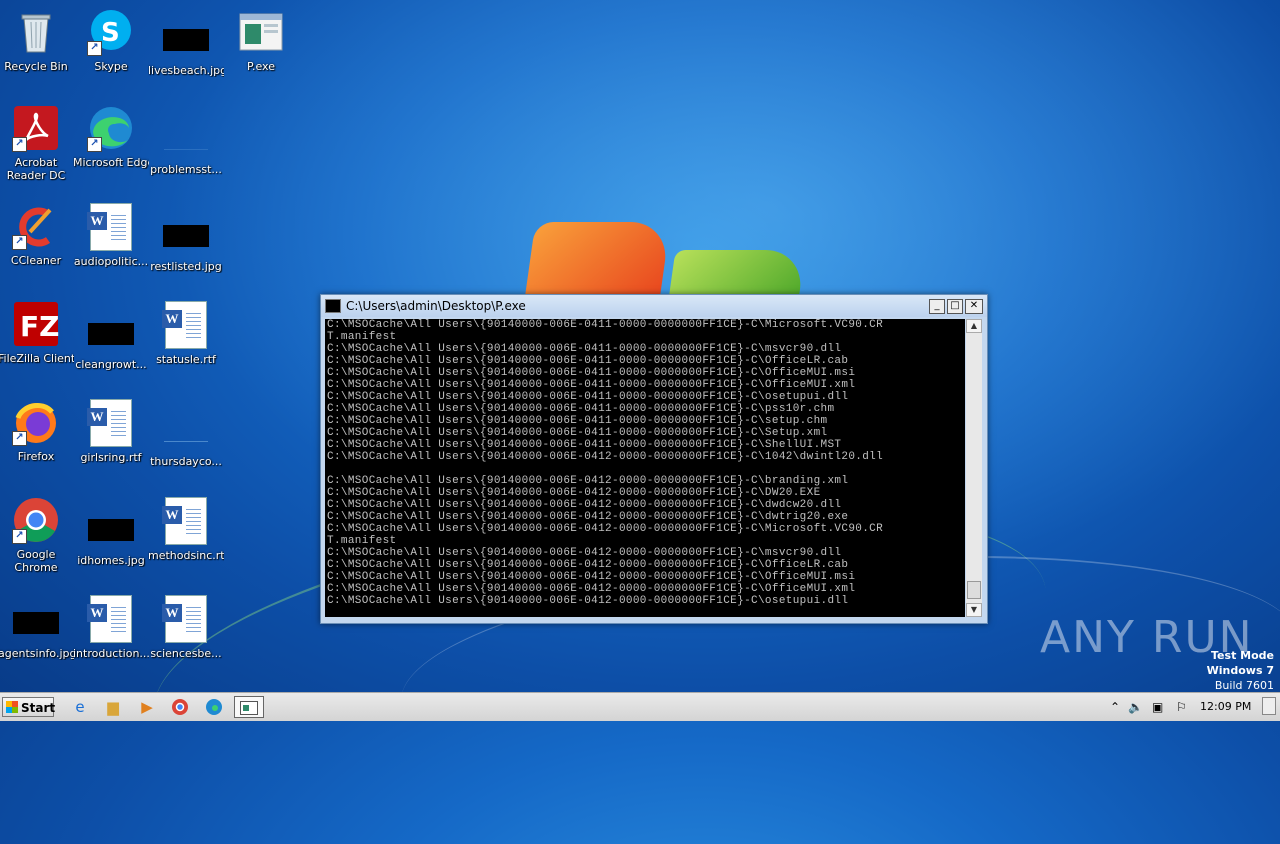  What do you see at coordinates (955, 306) in the screenshot?
I see `maximize-button: □` at bounding box center [955, 306].